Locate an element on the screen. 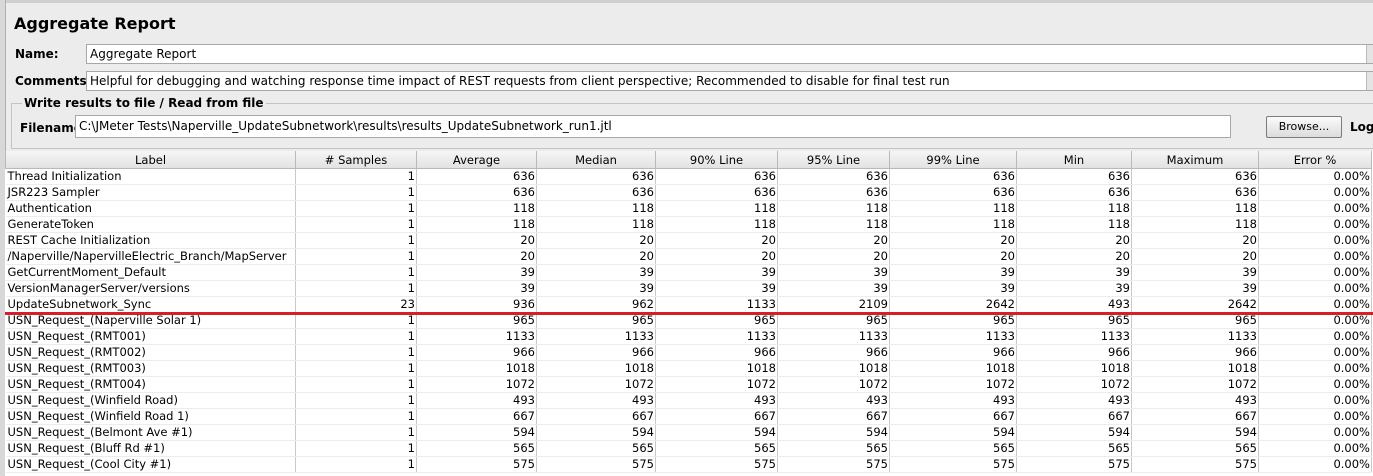  cell-line99: 39 is located at coordinates (953, 272).